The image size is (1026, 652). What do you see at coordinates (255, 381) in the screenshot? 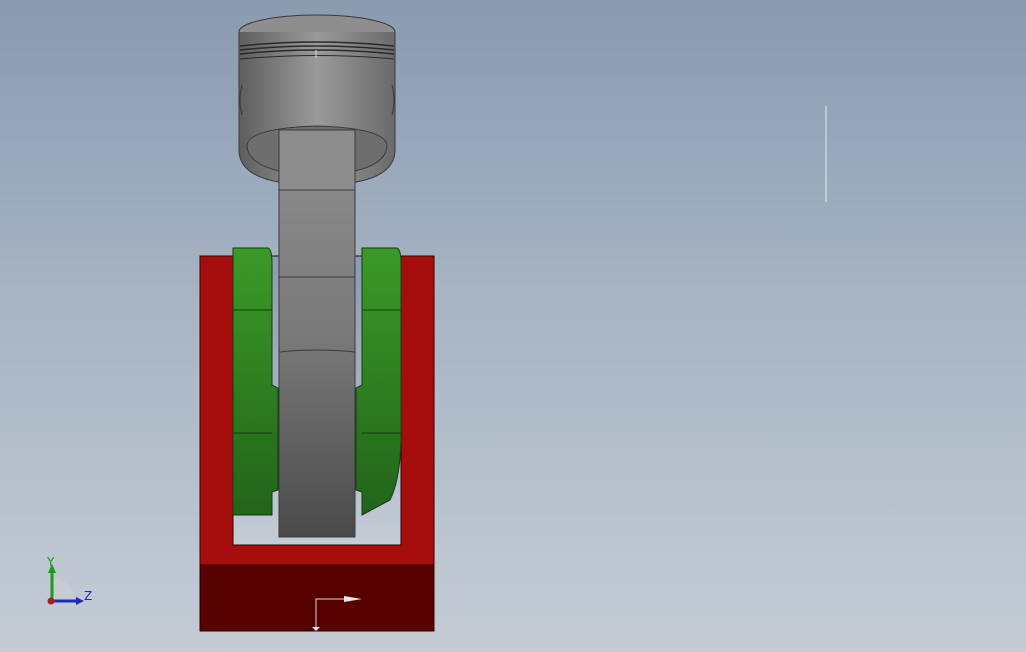
I see `crank-web-left` at bounding box center [255, 381].